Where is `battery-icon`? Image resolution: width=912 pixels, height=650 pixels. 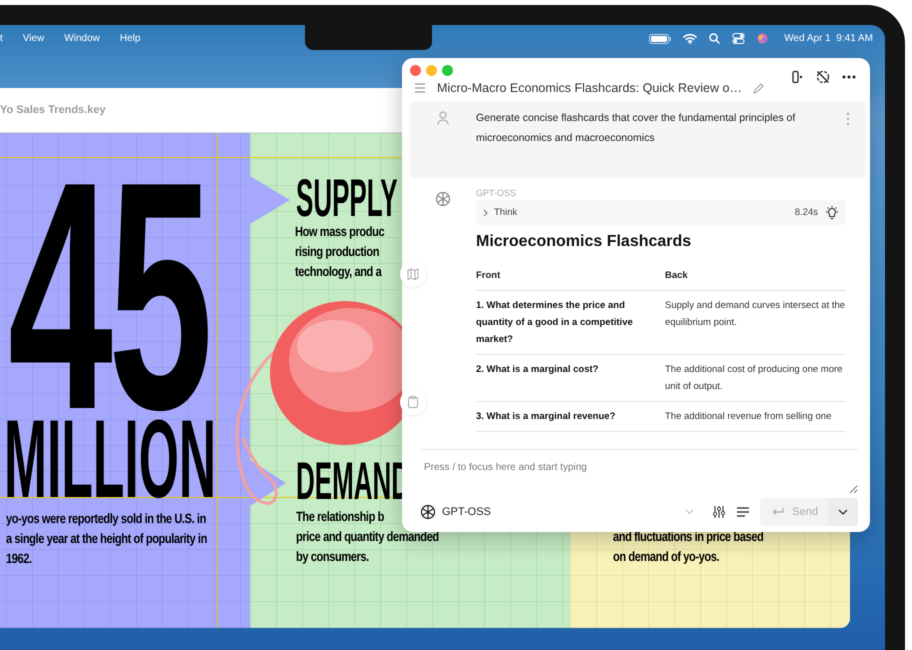 battery-icon is located at coordinates (660, 39).